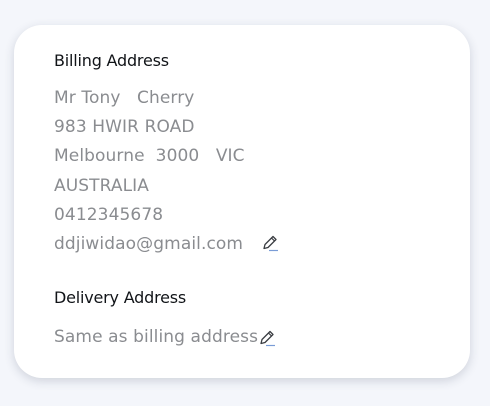 This screenshot has height=406, width=490. Describe the element at coordinates (111, 60) in the screenshot. I see `billing-address-title: Billing Address` at that location.